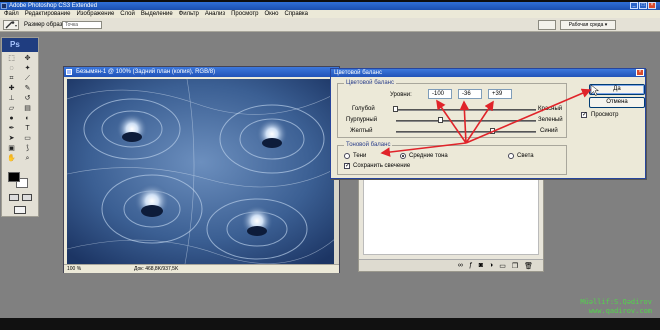 Image resolution: width=660 pixels, height=330 pixels. I want to click on level-cyan-red-input: -100, so click(440, 94).